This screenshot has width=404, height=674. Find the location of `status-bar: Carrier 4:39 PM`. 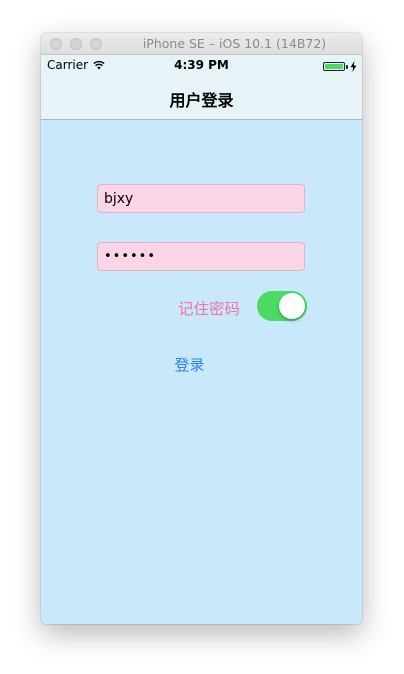

status-bar: Carrier 4:39 PM is located at coordinates (201, 65).